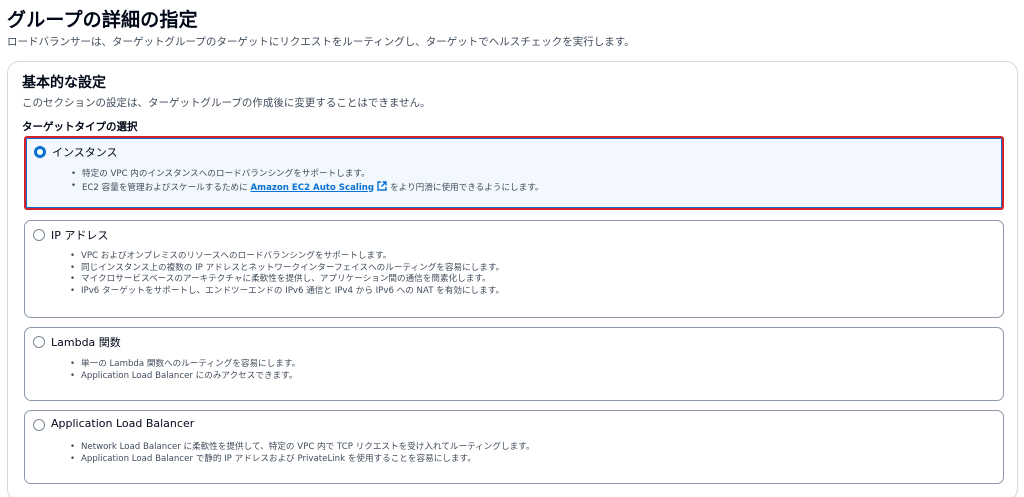  I want to click on bullet-text: をより円滑に使用できるようにします。, so click(467, 187).